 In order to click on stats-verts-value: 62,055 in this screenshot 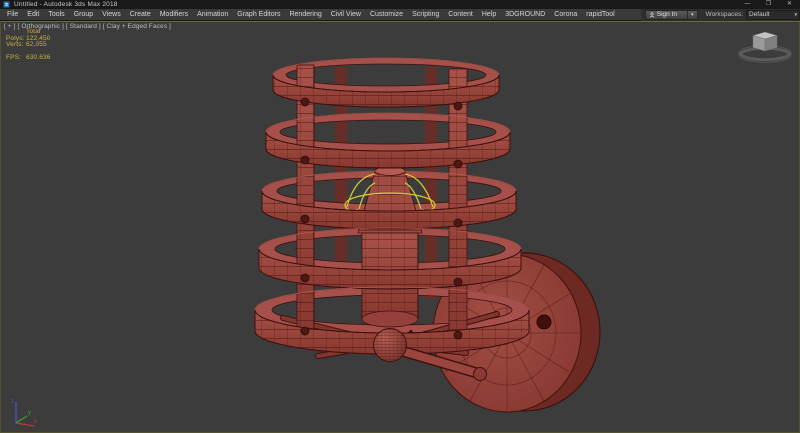, I will do `click(36, 44)`.